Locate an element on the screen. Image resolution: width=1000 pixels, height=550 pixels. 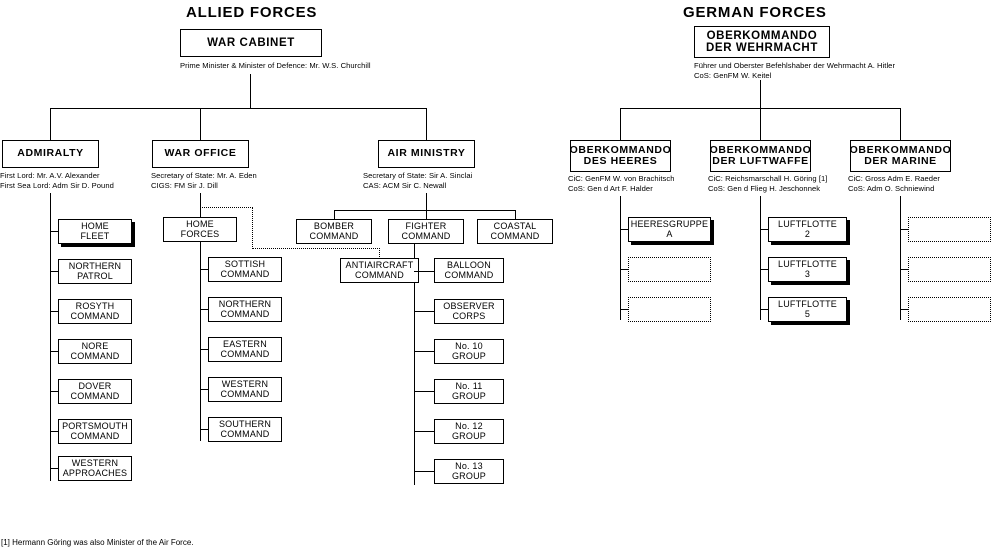
node-rosyth-command: ROSYTH COMMAND is located at coordinates (95, 311).